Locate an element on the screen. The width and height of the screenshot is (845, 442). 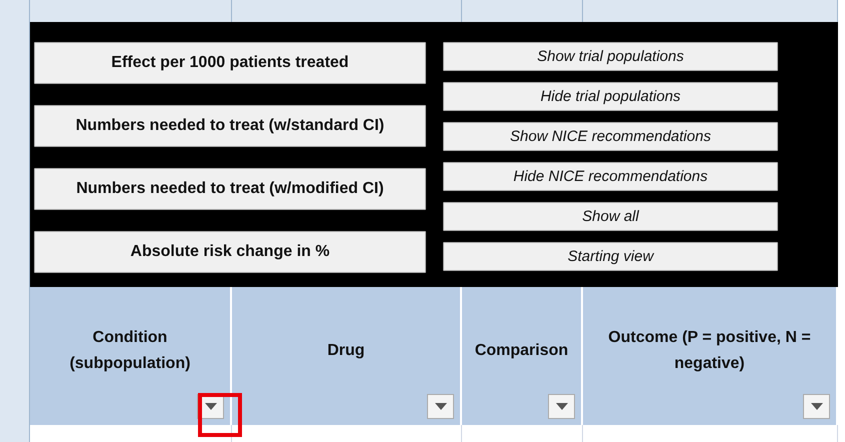
macro-button: Numbers needed to treat (w/standard CI) is located at coordinates (230, 126).